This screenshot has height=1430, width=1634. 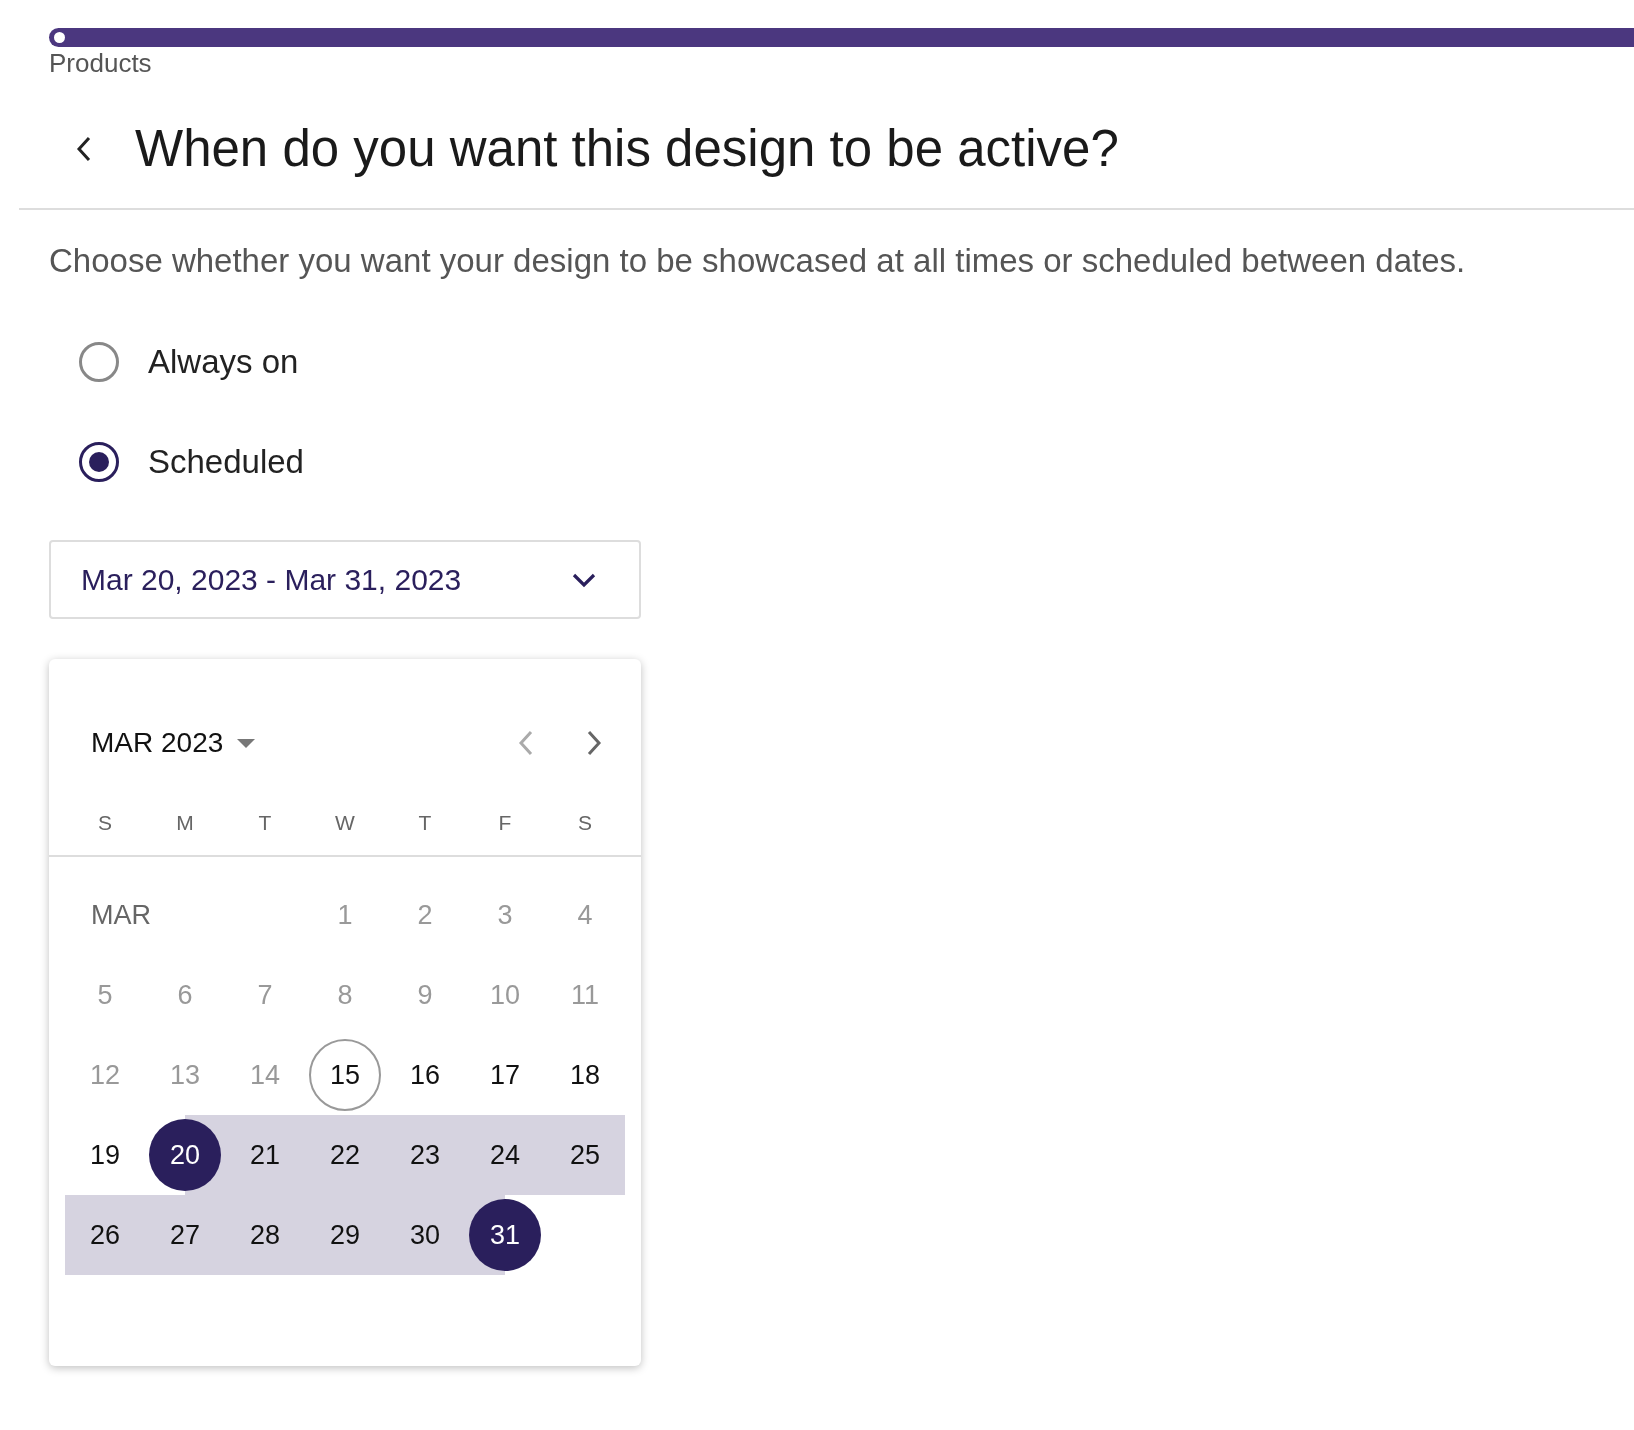 I want to click on month-year-selector: MAR 2023, so click(x=174, y=743).